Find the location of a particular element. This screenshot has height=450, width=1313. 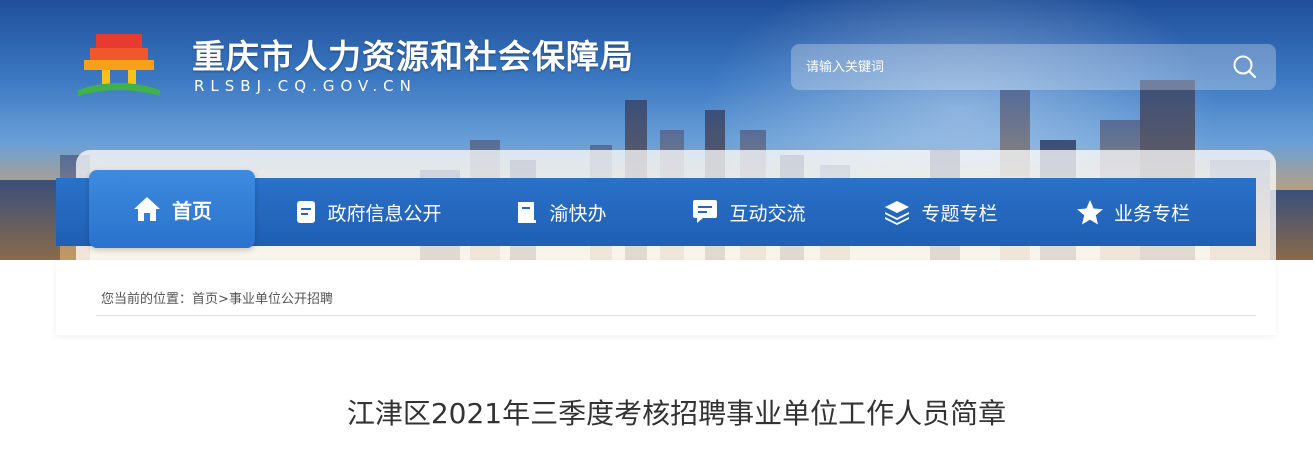

nav-label-home: 首页 is located at coordinates (192, 210).